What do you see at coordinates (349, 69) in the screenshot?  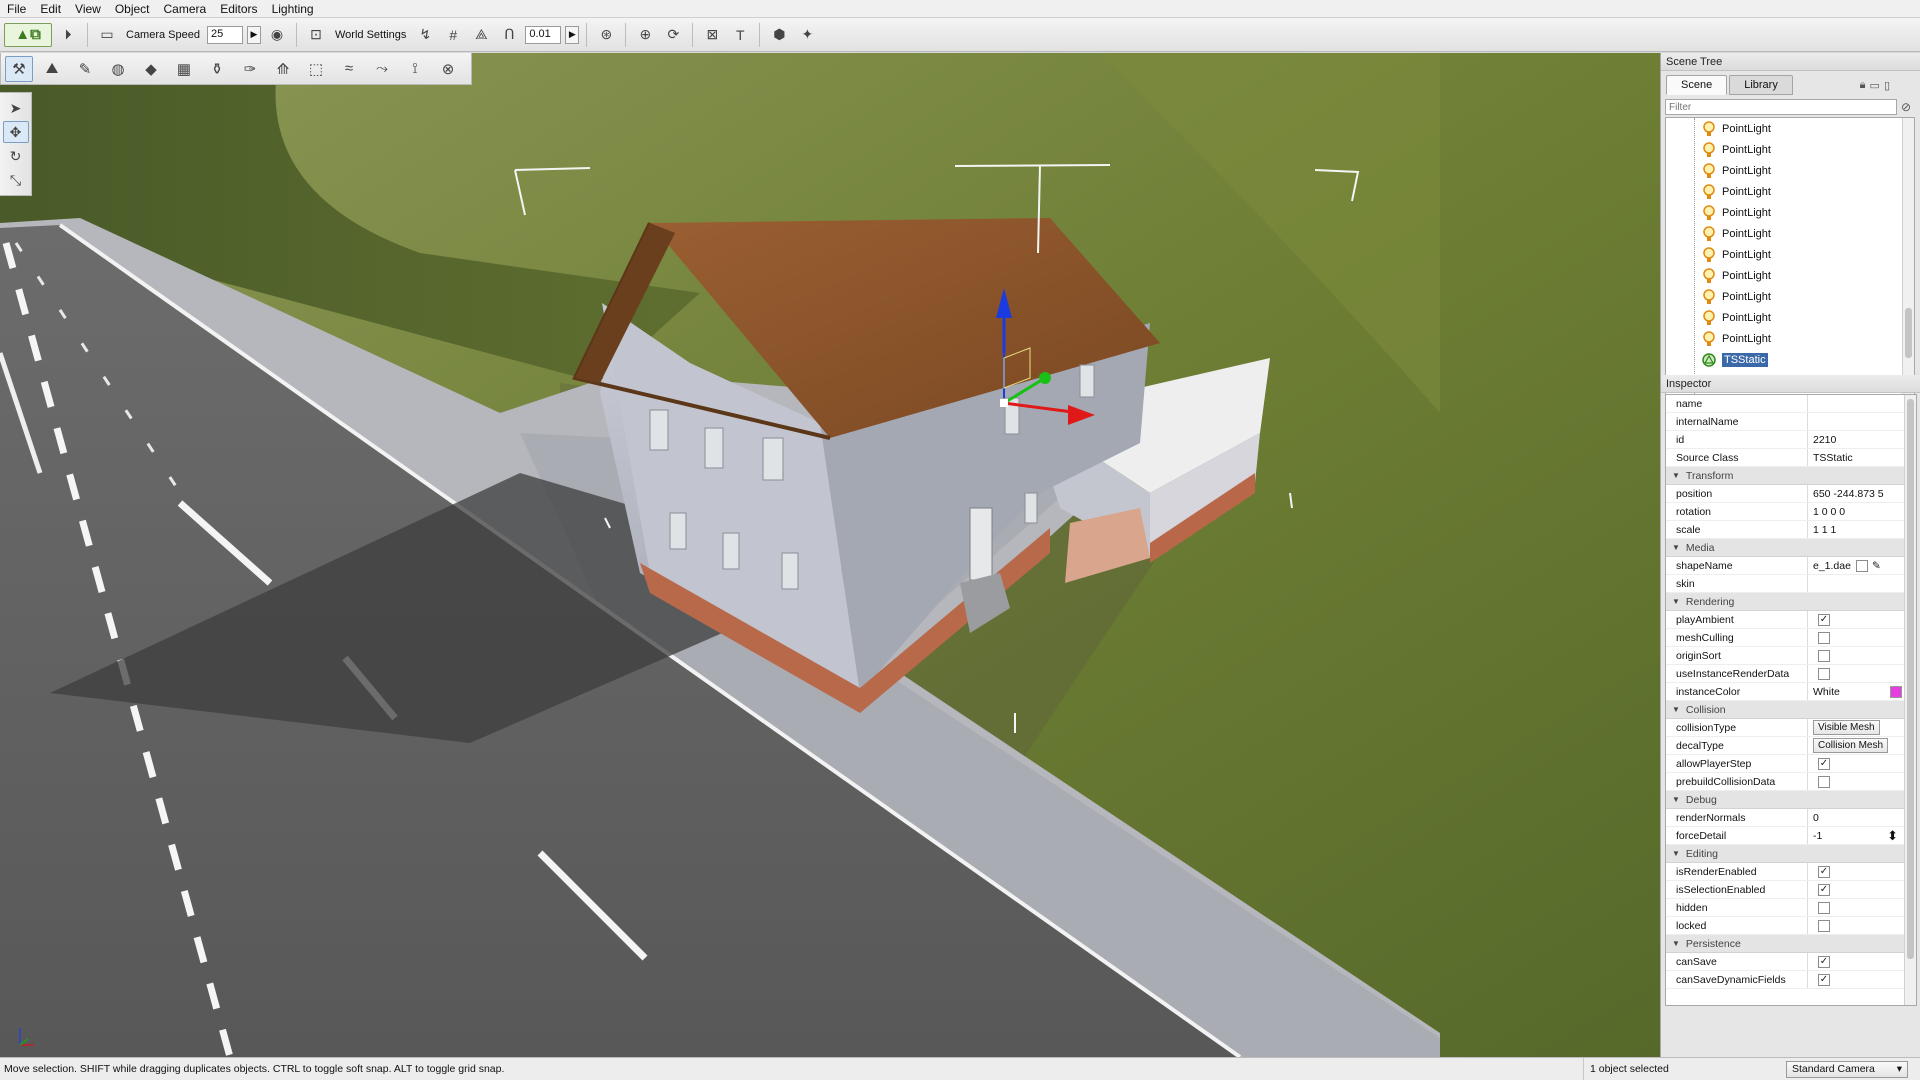 I see `river-editor-icon: ≈` at bounding box center [349, 69].